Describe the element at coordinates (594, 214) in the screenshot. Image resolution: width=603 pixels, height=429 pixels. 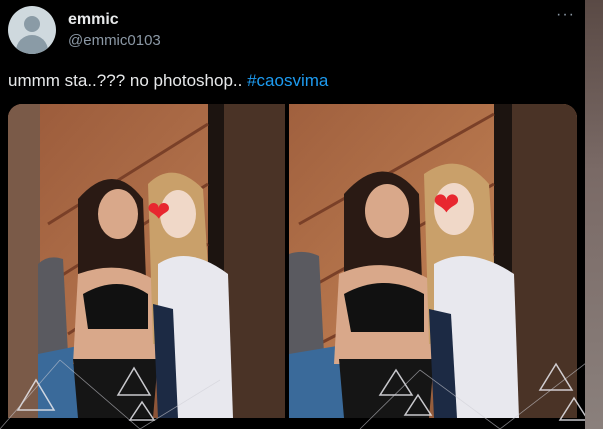
I see `background-edge` at that location.